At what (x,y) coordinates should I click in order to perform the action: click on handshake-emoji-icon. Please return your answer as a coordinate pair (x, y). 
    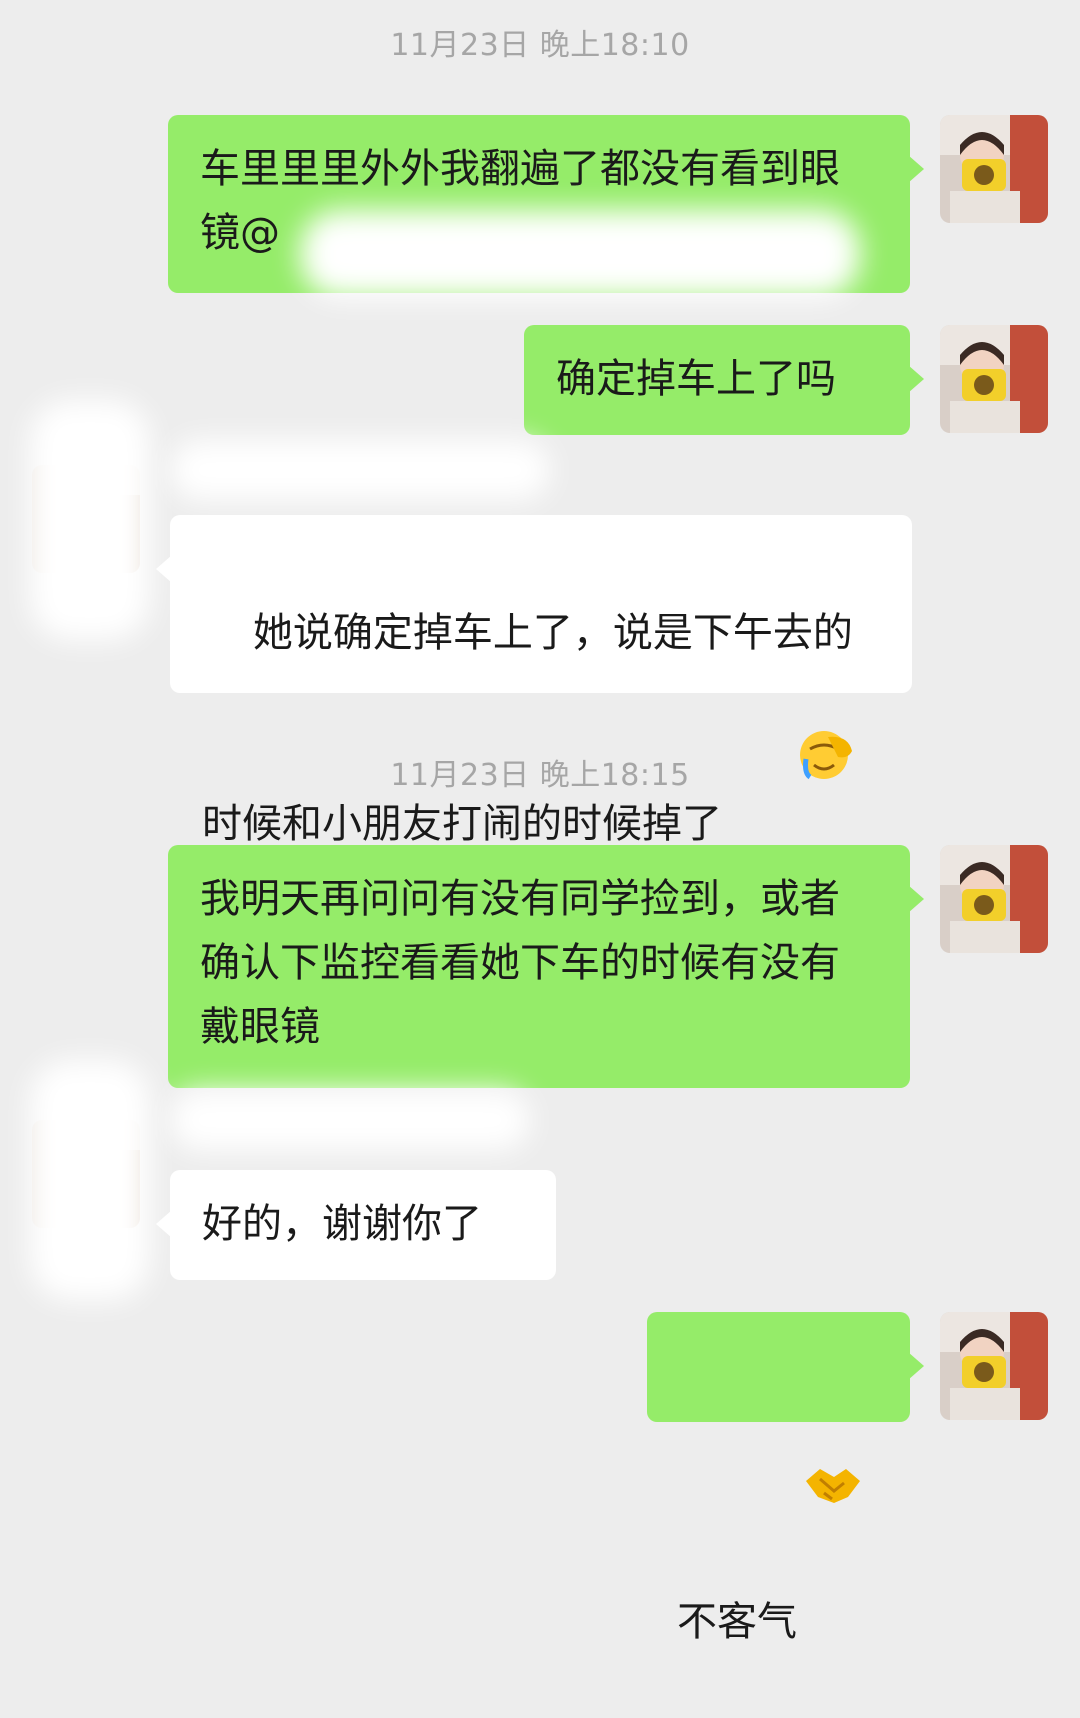
    Looking at the image, I should click on (795, 1494).